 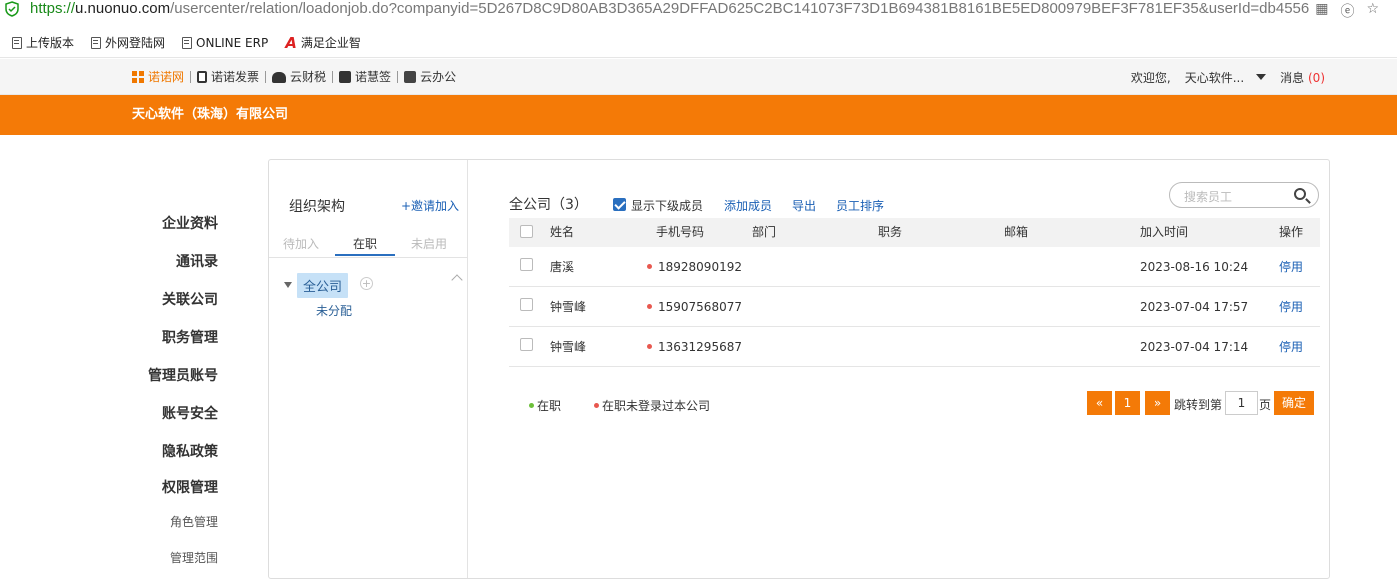 What do you see at coordinates (50, 43) in the screenshot?
I see `bookmark-label: 上传版本` at bounding box center [50, 43].